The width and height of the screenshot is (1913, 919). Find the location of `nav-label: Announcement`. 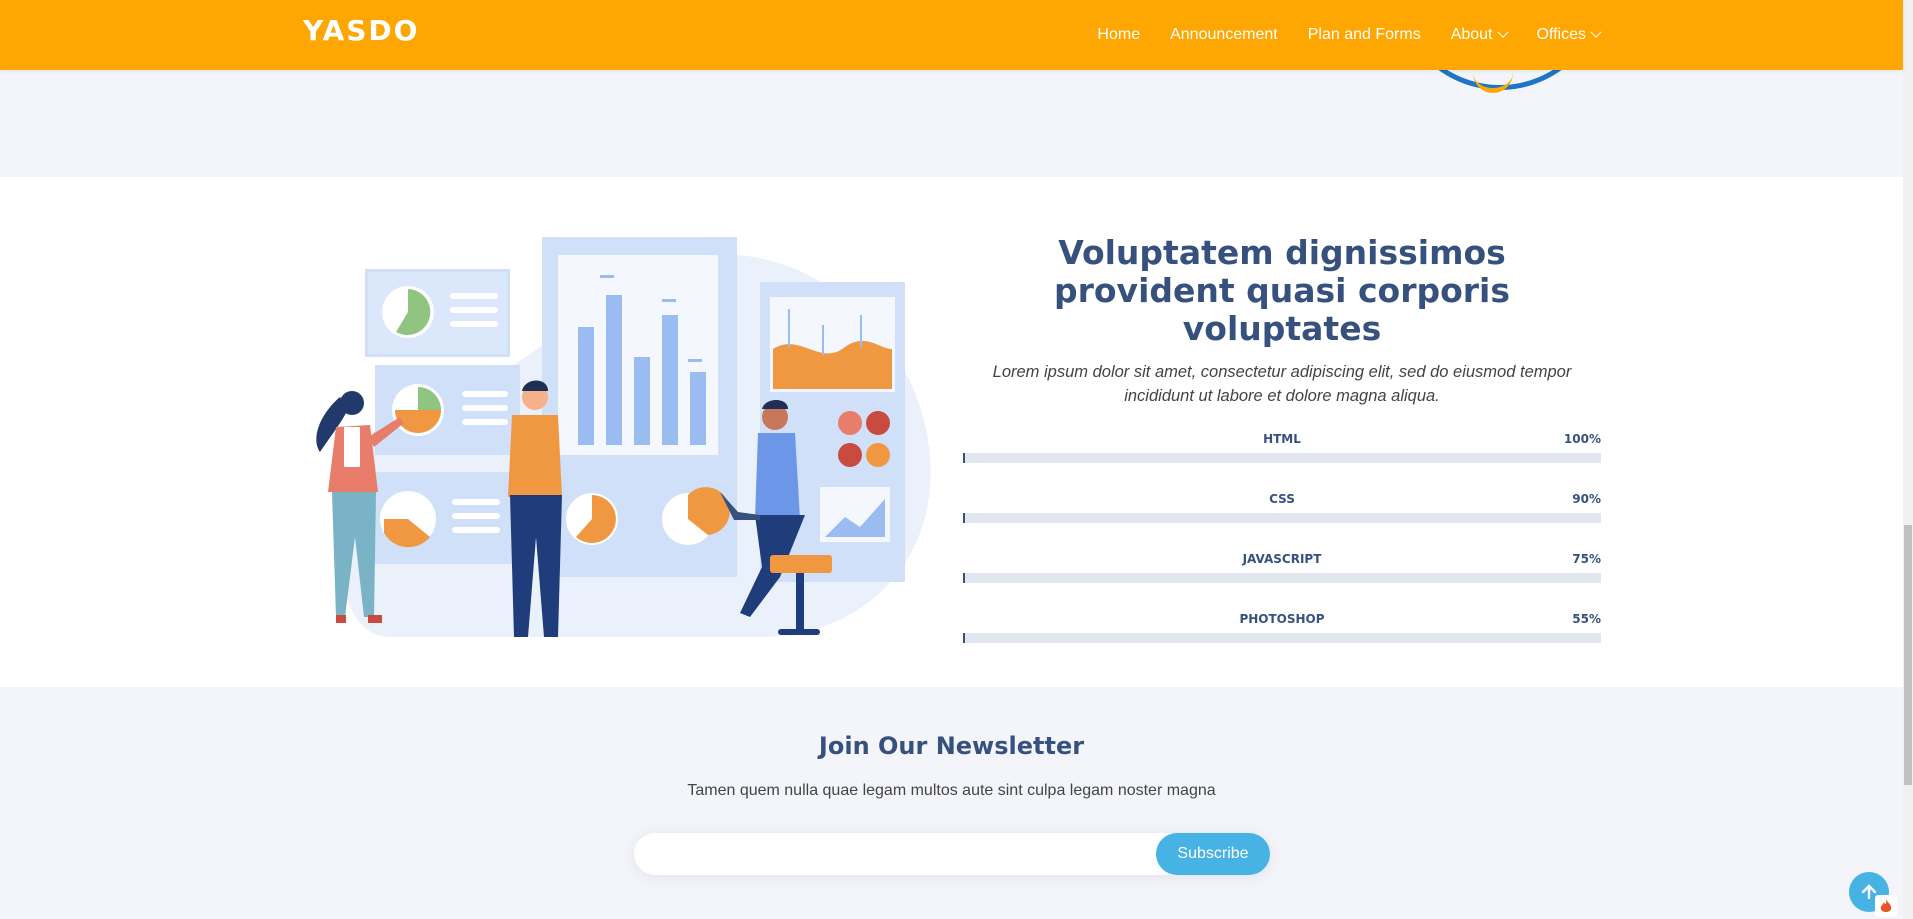

nav-label: Announcement is located at coordinates (1224, 34).